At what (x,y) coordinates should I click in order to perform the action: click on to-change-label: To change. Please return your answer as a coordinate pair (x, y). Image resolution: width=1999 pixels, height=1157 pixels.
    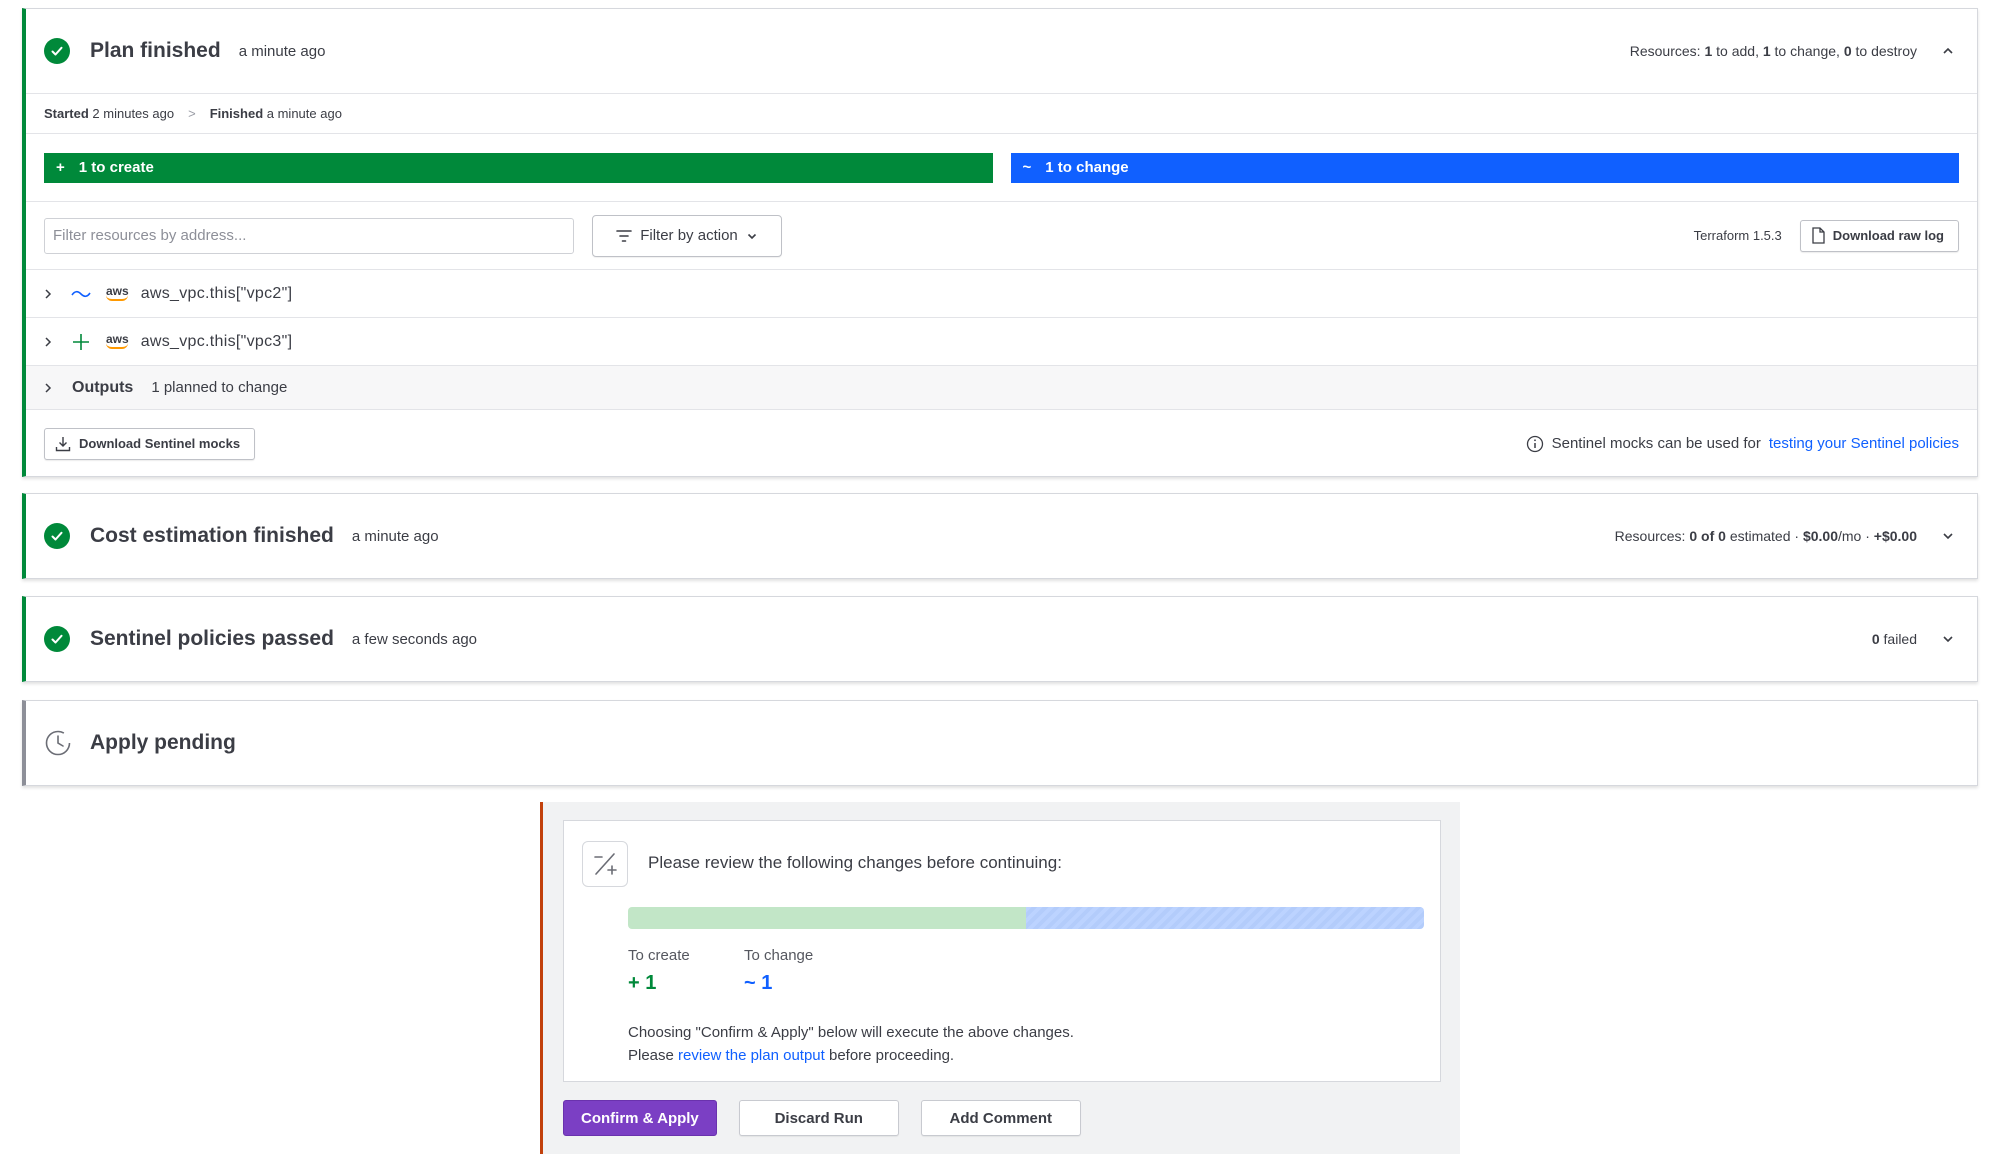
    Looking at the image, I should click on (779, 955).